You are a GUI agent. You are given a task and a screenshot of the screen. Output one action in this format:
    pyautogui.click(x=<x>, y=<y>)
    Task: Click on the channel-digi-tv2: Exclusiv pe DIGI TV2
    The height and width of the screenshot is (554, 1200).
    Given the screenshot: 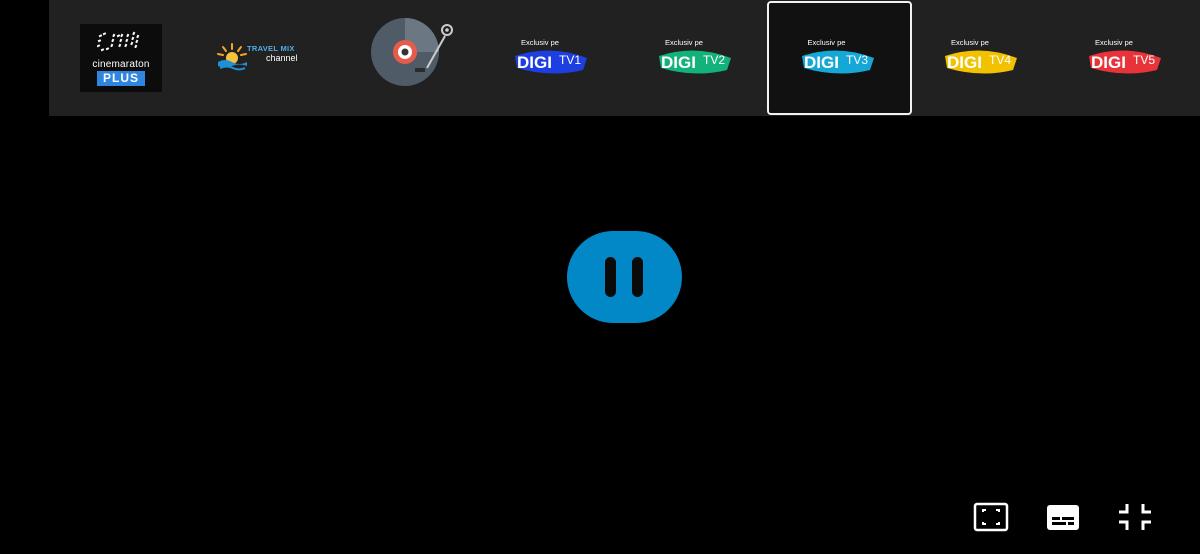 What is the action you would take?
    pyautogui.click(x=697, y=58)
    